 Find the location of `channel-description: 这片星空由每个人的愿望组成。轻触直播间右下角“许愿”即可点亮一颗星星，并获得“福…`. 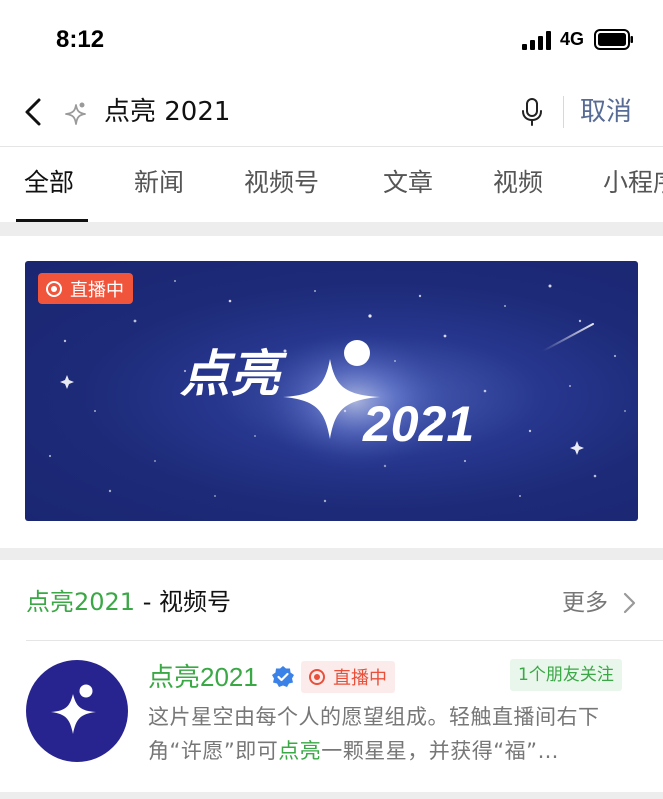

channel-description: 这片星空由每个人的愿望组成。轻触直播间右下角“许愿”即可点亮一颗星星，并获得“福… is located at coordinates (394, 734).